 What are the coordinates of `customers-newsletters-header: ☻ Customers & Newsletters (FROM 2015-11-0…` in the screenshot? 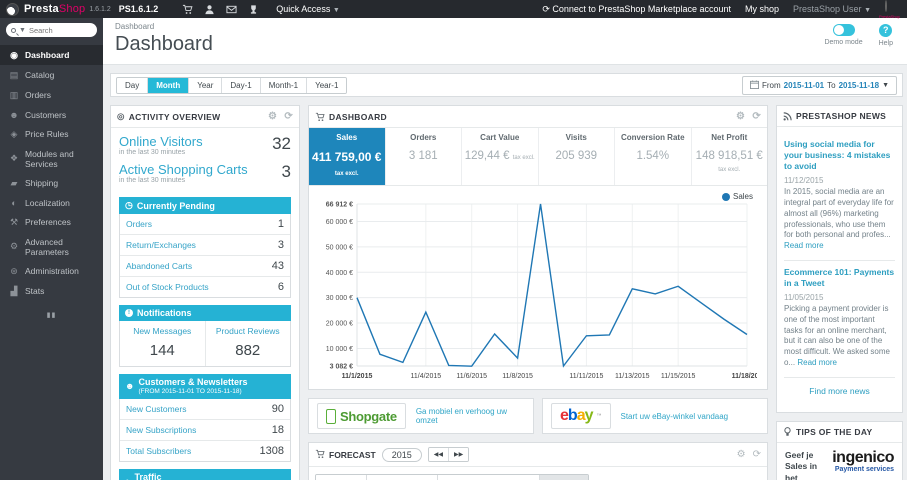 It's located at (205, 386).